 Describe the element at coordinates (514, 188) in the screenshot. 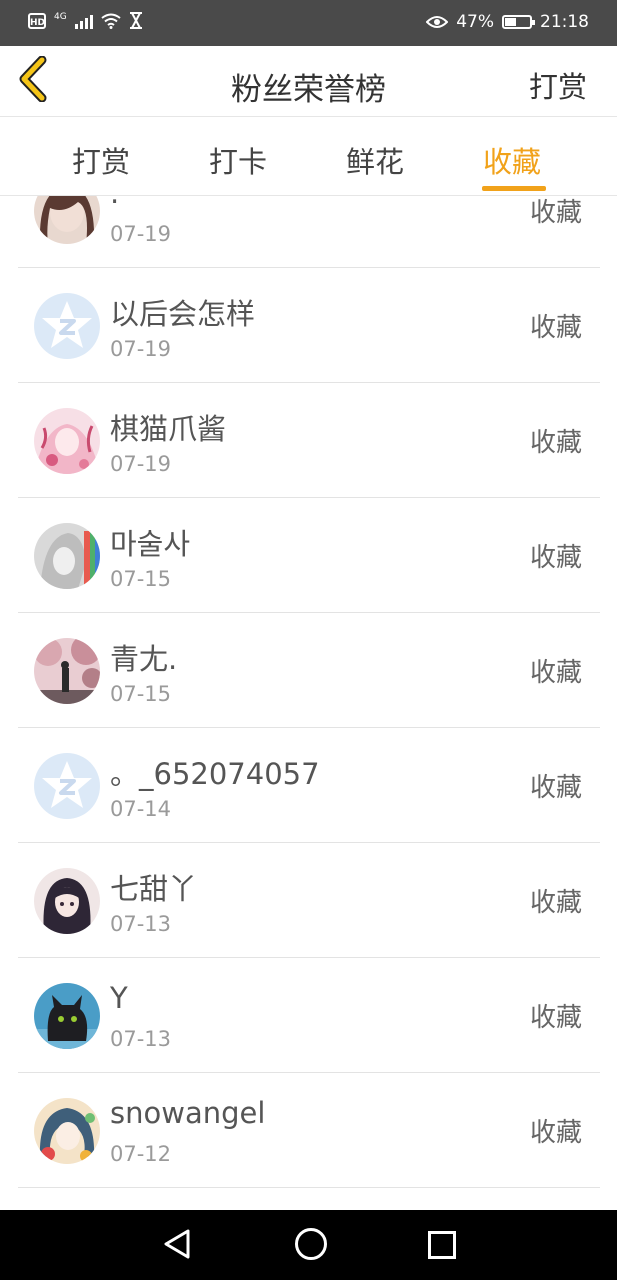

I see `active-tab-indicator` at that location.